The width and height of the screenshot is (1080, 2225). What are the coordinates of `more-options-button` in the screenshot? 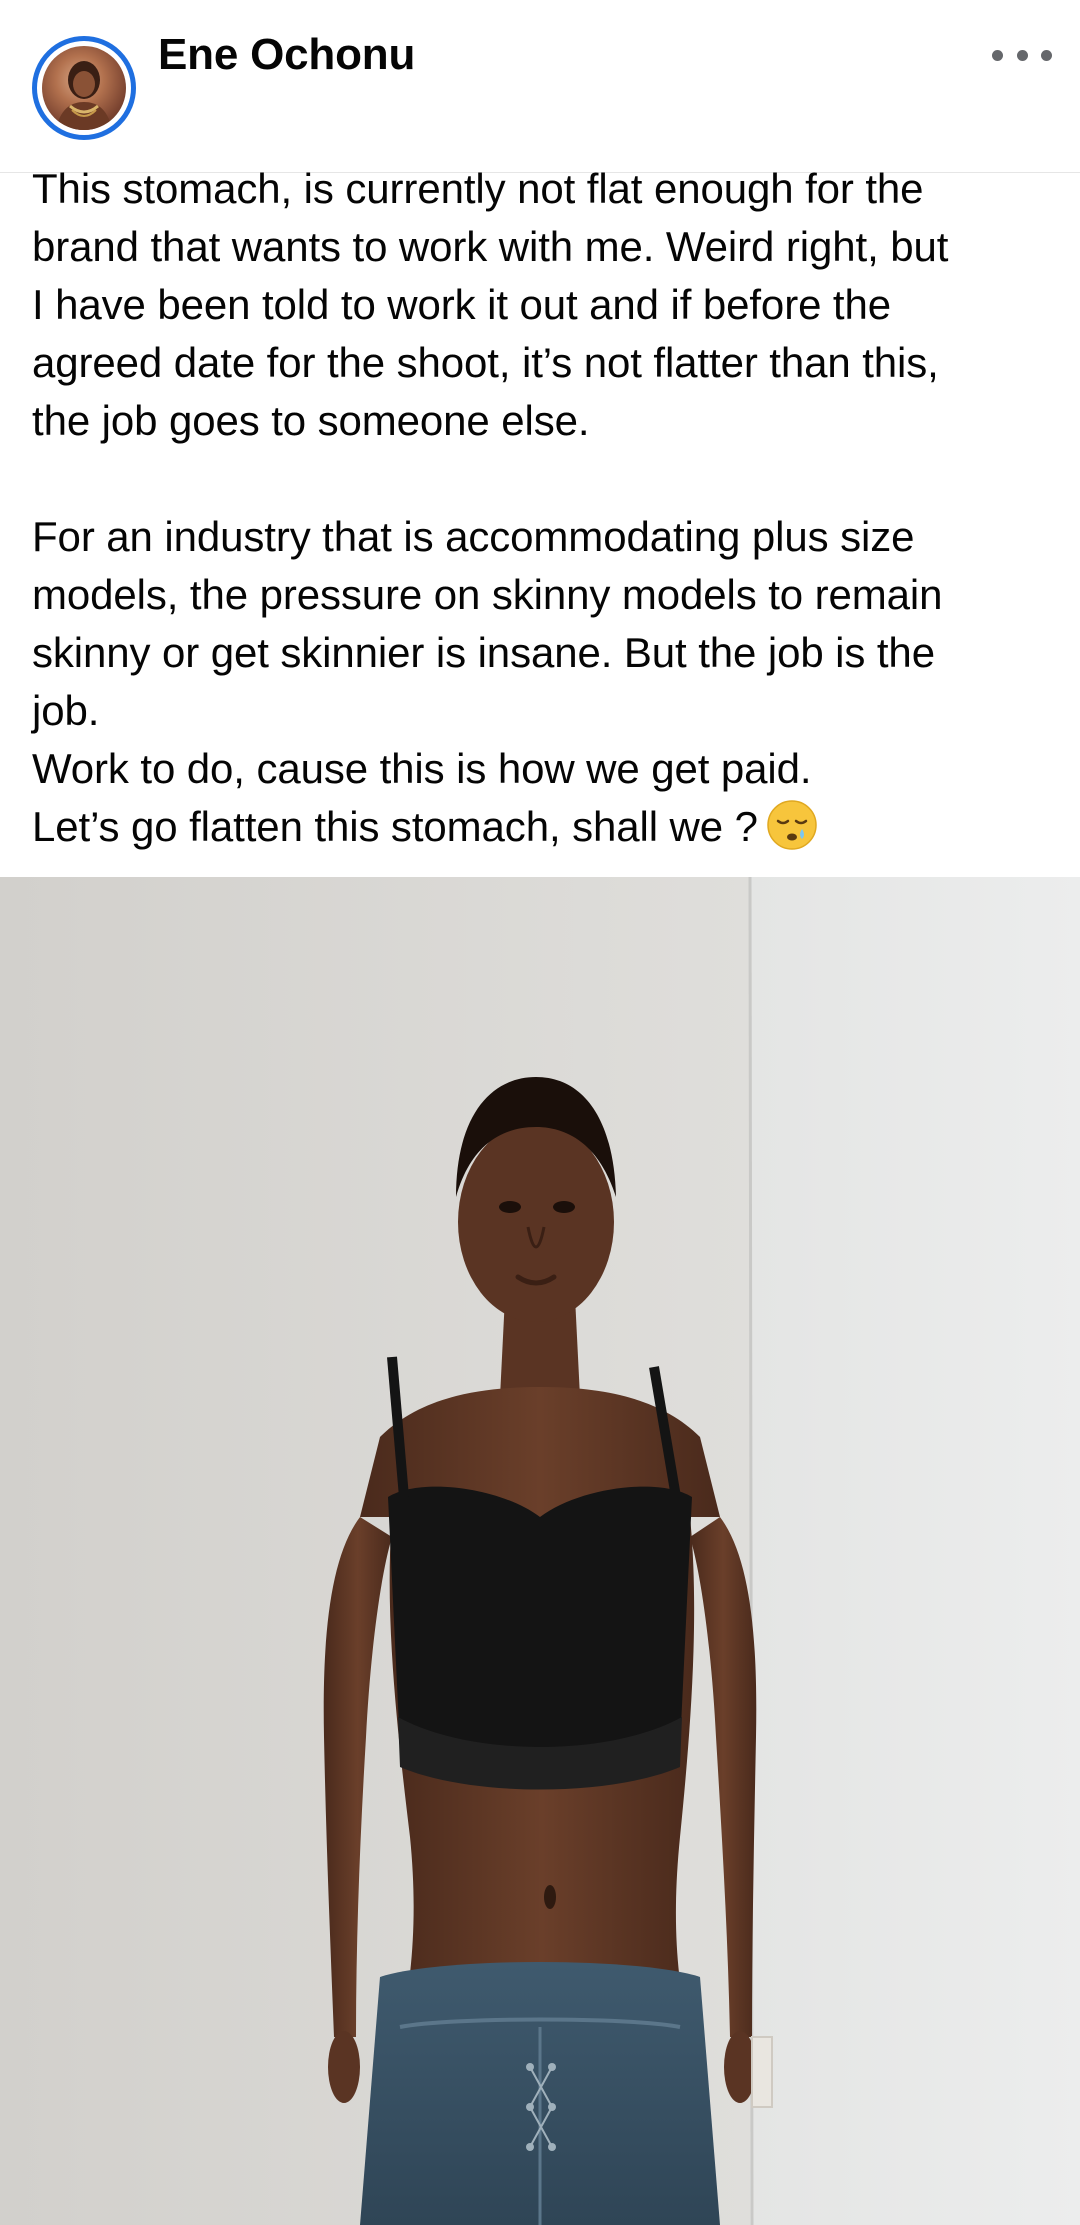 It's located at (1022, 55).